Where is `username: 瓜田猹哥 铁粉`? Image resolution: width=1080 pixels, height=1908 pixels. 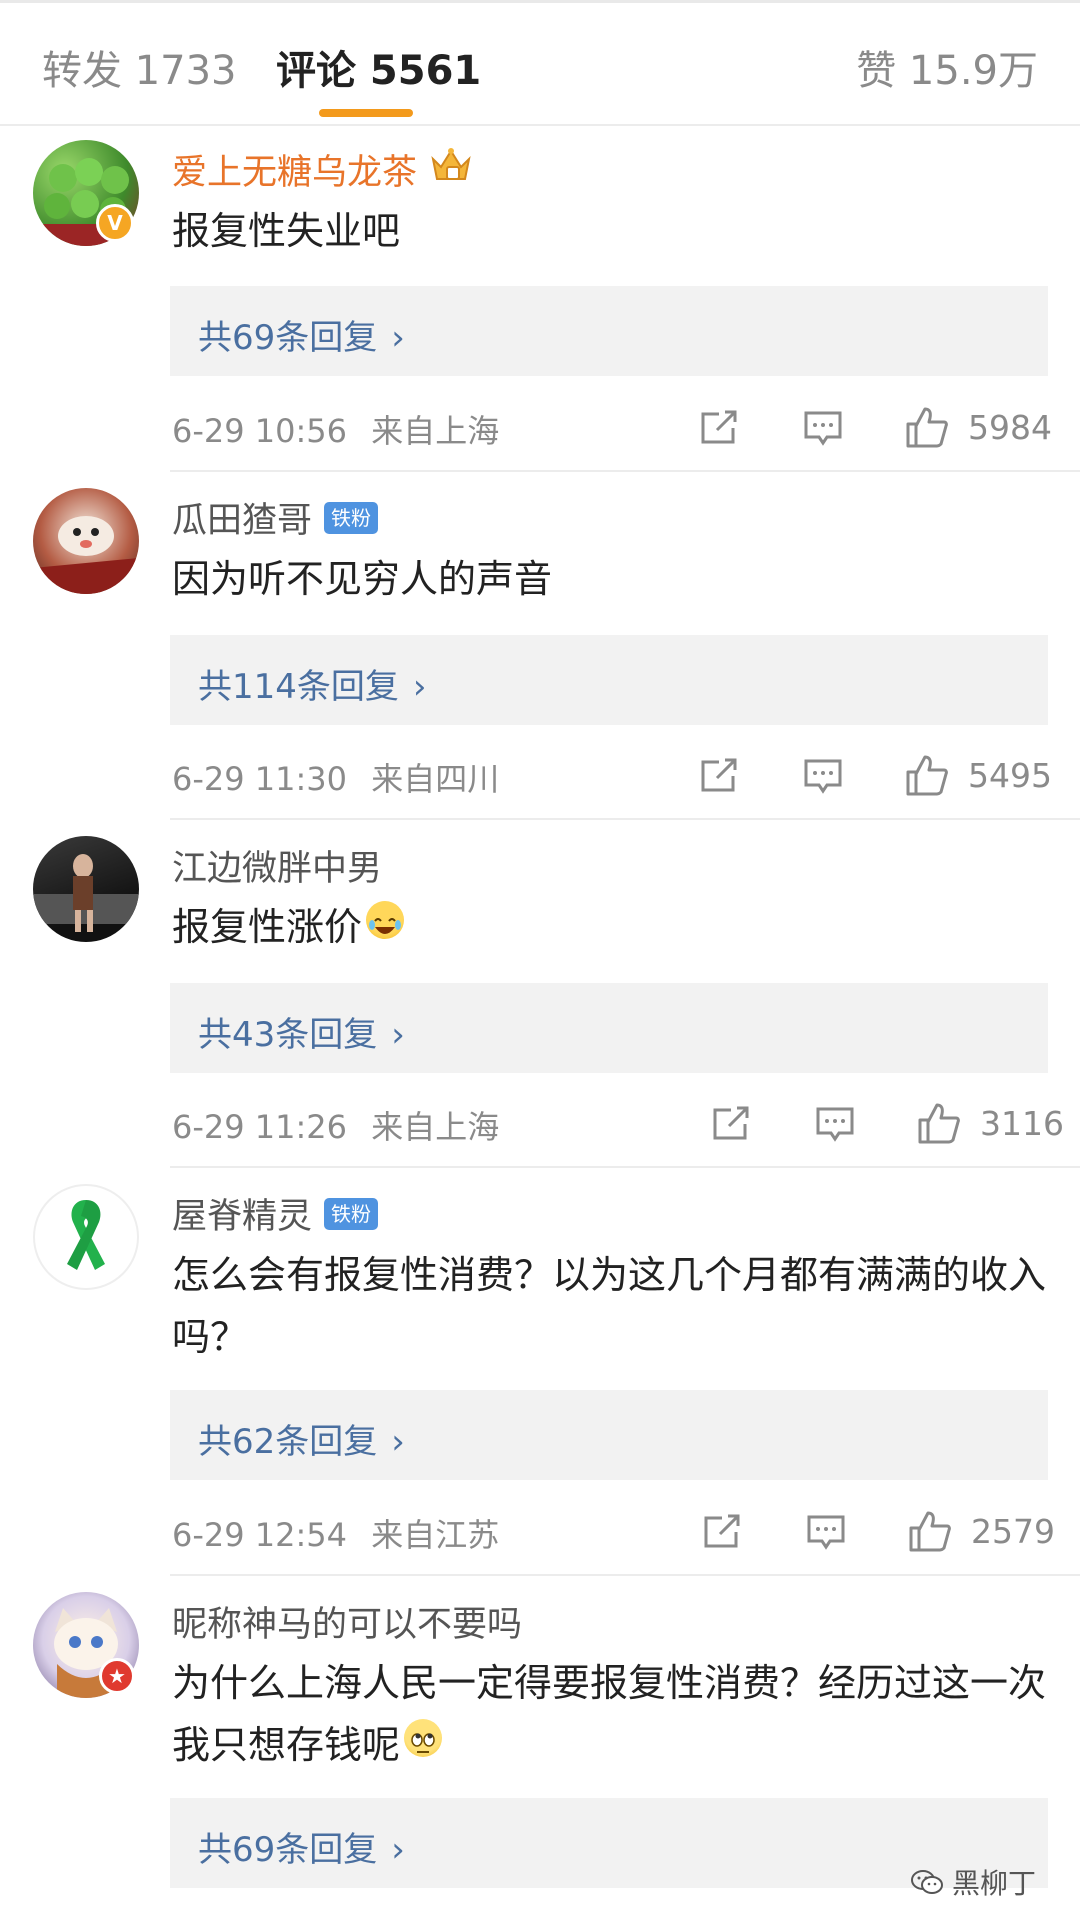
username: 瓜田猹哥 铁粉 is located at coordinates (275, 517).